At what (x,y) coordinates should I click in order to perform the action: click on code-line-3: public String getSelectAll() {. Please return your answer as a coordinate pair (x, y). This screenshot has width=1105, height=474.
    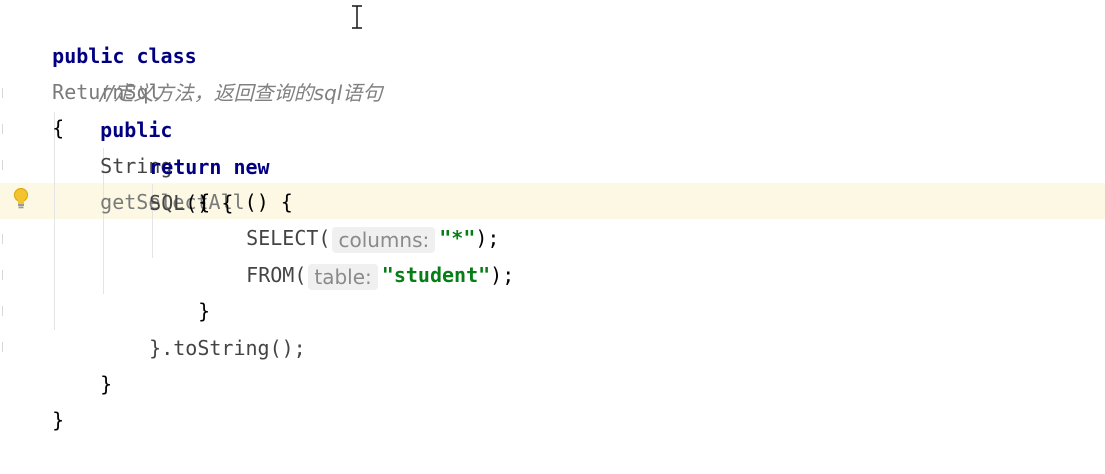
    Looking at the image, I should click on (172, 145).